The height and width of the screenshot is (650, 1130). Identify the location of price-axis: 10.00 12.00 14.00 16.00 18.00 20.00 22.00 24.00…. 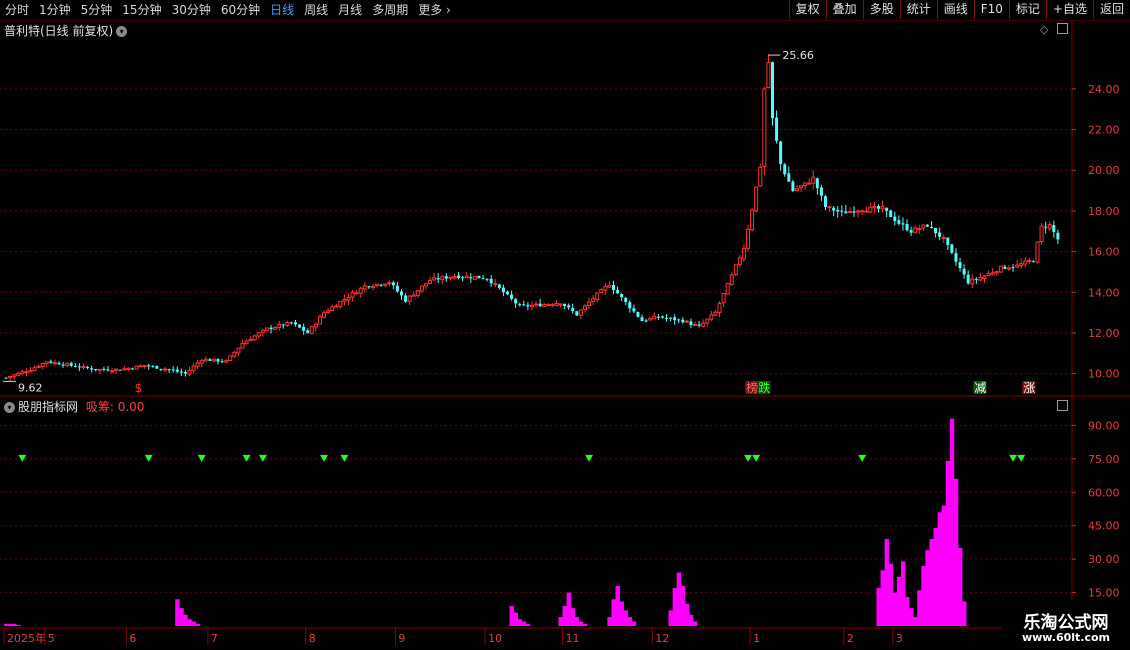
(1096, 341).